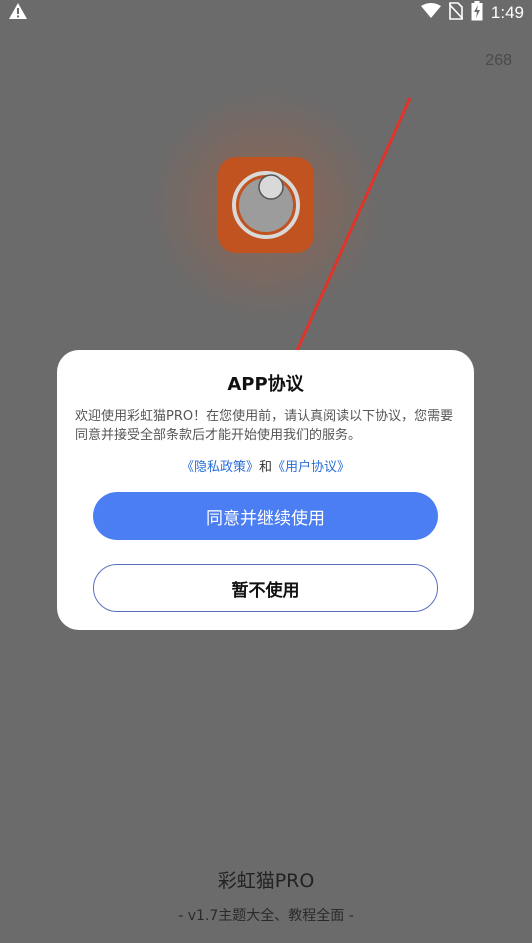  I want to click on privacy-policy-link: 《隐私政策》, so click(220, 467).